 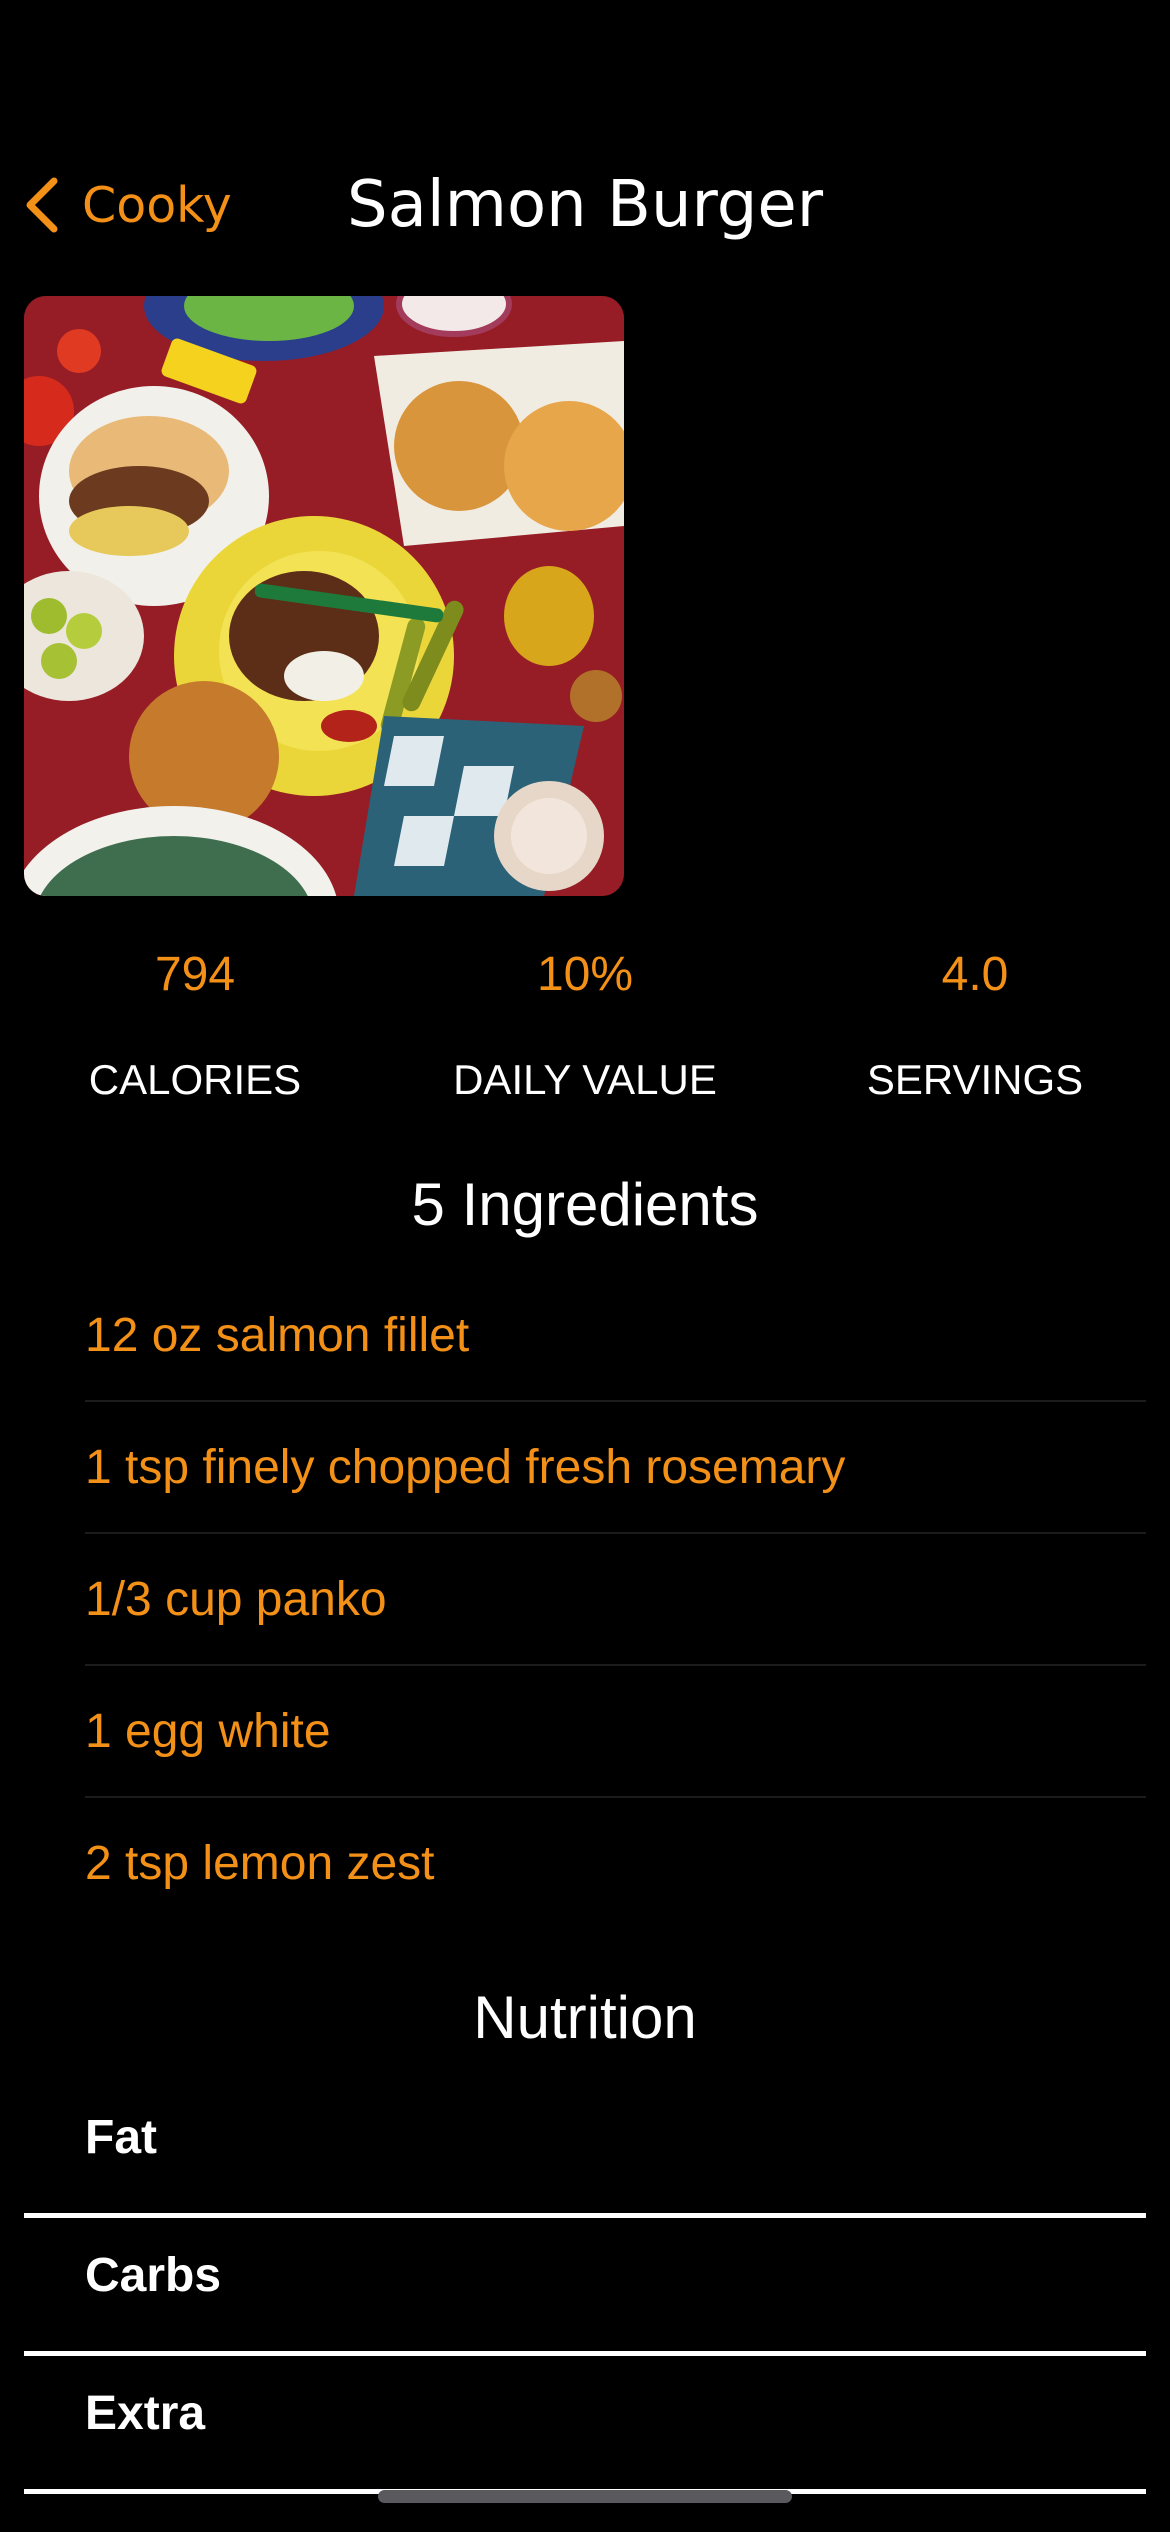 What do you see at coordinates (585, 1336) in the screenshot?
I see `ingredient-item: 12 oz salmon fillet` at bounding box center [585, 1336].